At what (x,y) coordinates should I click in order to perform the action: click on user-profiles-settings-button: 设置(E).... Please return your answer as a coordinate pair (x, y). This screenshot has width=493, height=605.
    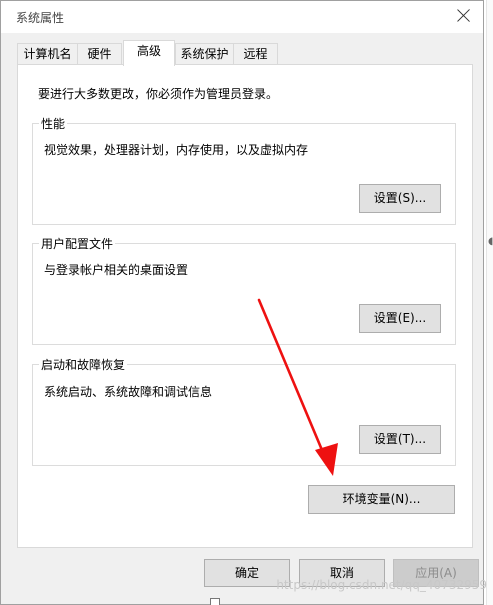
    Looking at the image, I should click on (400, 318).